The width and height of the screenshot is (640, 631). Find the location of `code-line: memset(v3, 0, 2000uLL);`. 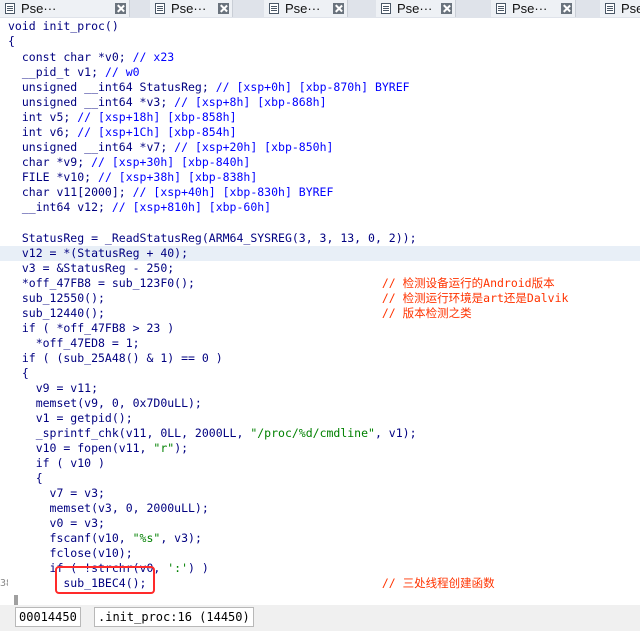

code-line: memset(v3, 0, 2000uLL); is located at coordinates (320, 508).